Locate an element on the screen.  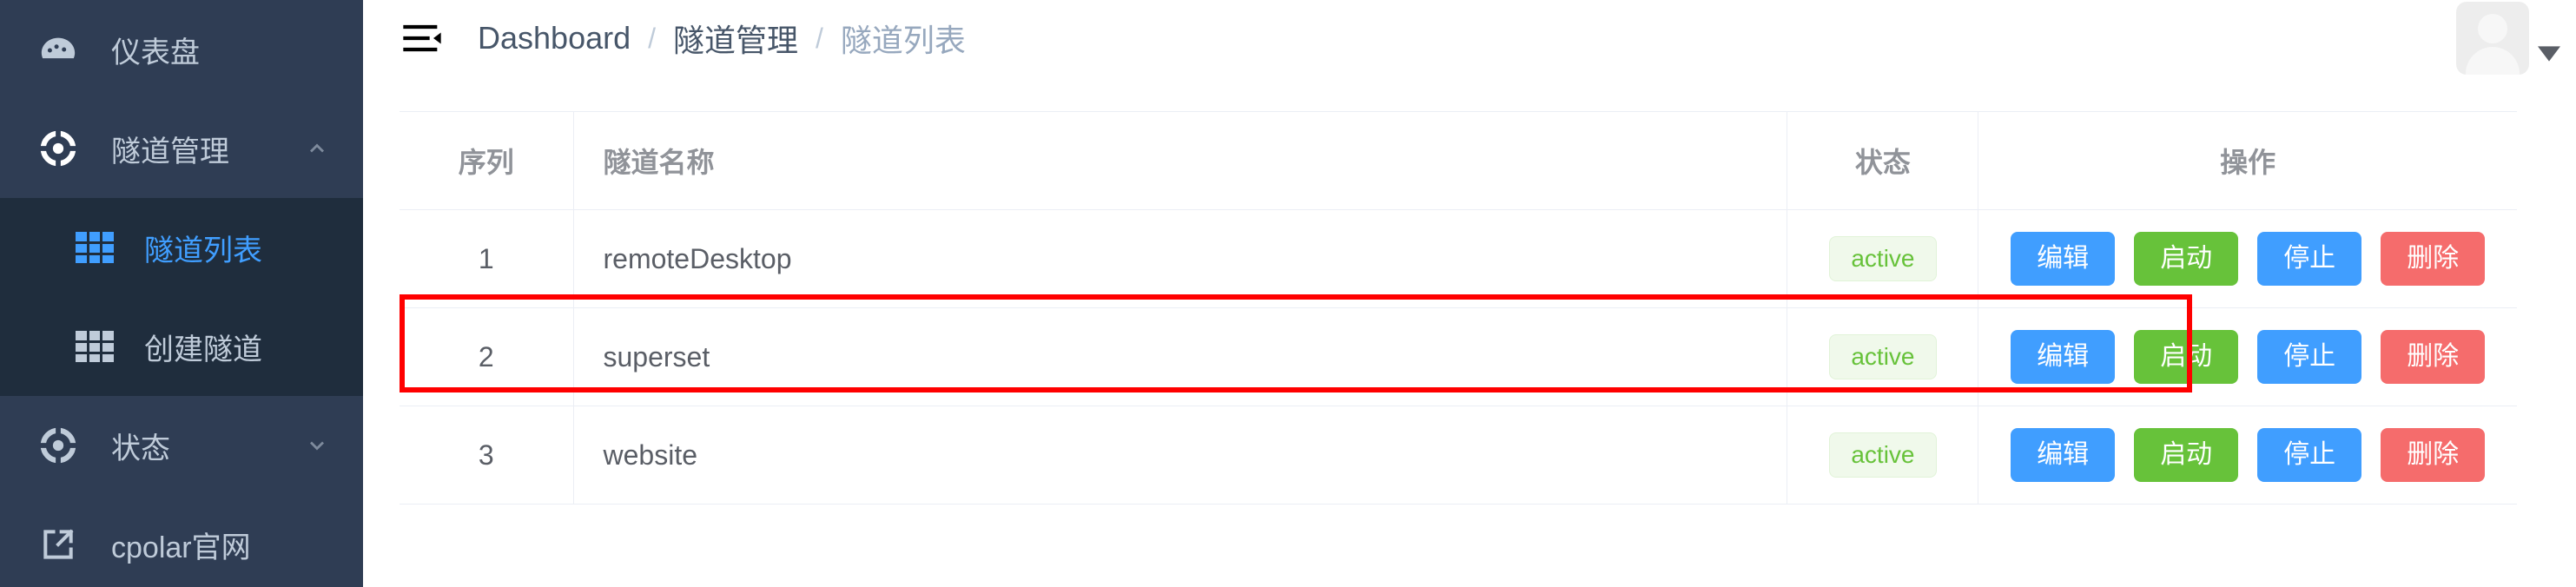
sidebar-submenu-tunnel-management: 隧道列表 创建隧道 is located at coordinates (182, 297).